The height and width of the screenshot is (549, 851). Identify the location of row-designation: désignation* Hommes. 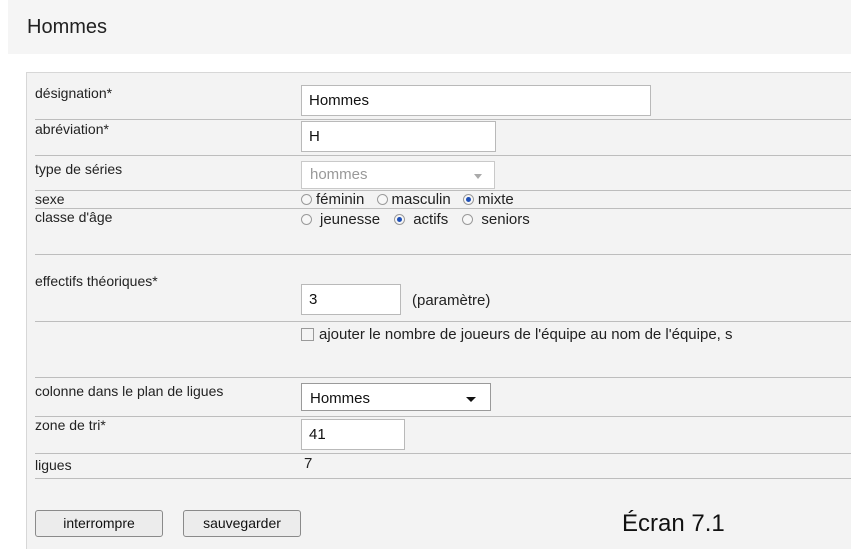
(443, 101).